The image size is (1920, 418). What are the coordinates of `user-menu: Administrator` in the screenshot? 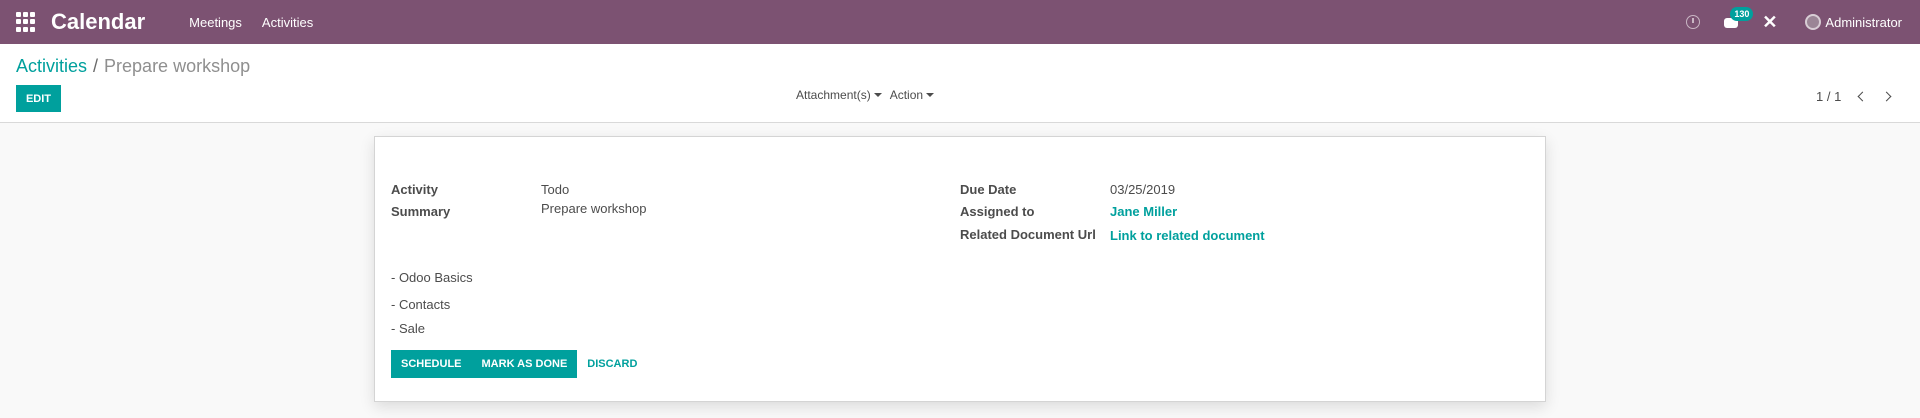 It's located at (1853, 22).